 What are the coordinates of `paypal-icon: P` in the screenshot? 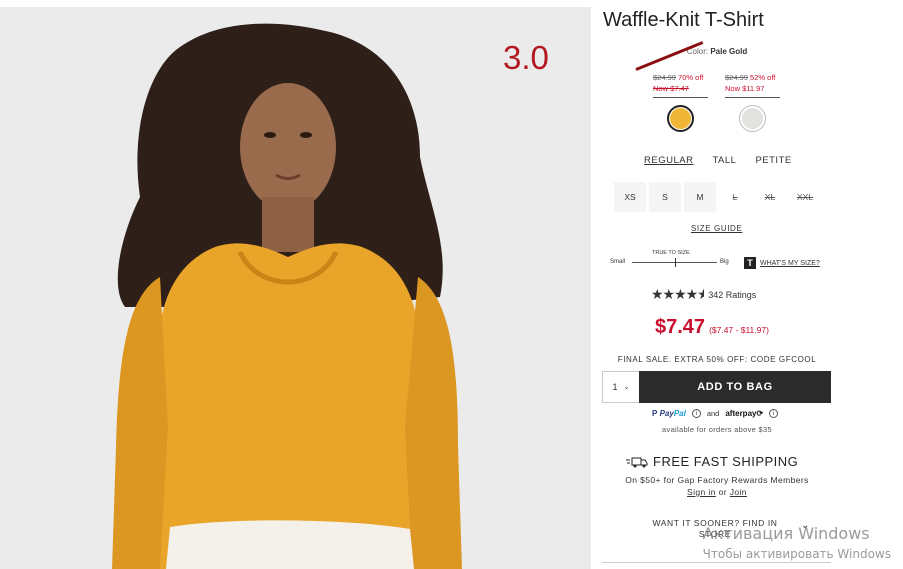 It's located at (655, 413).